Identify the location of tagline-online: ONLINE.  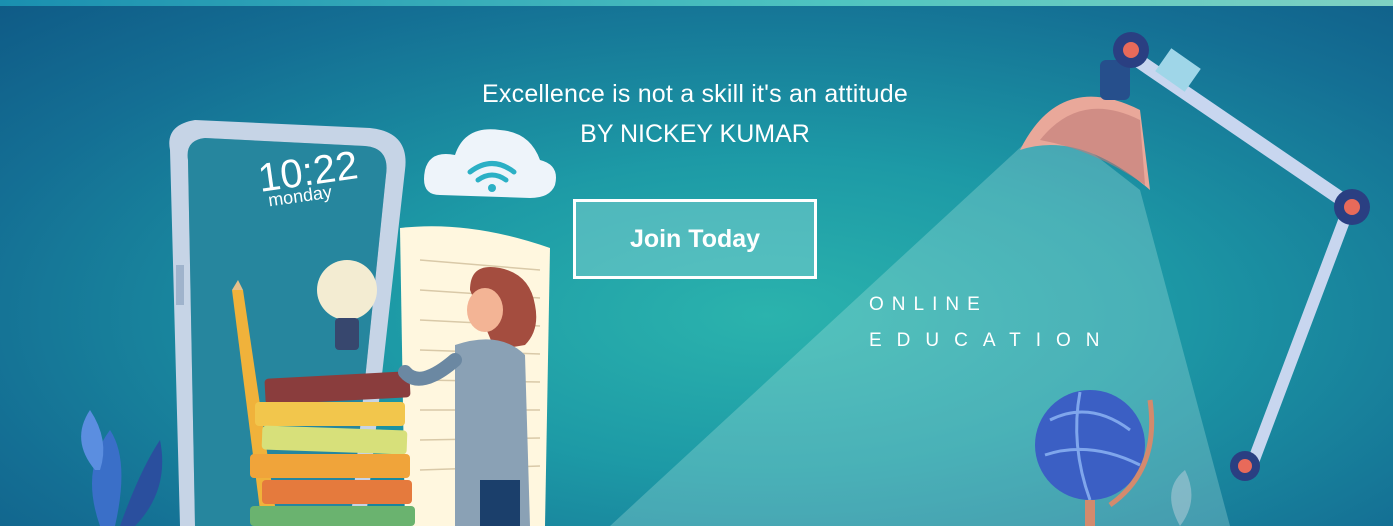
(928, 304).